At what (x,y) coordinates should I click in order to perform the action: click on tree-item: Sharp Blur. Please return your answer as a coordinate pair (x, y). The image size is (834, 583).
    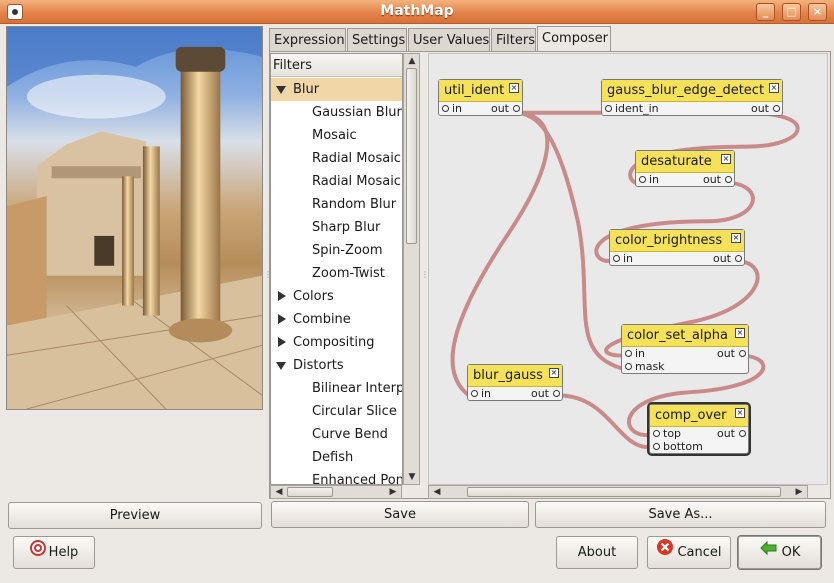
    Looking at the image, I should click on (336, 227).